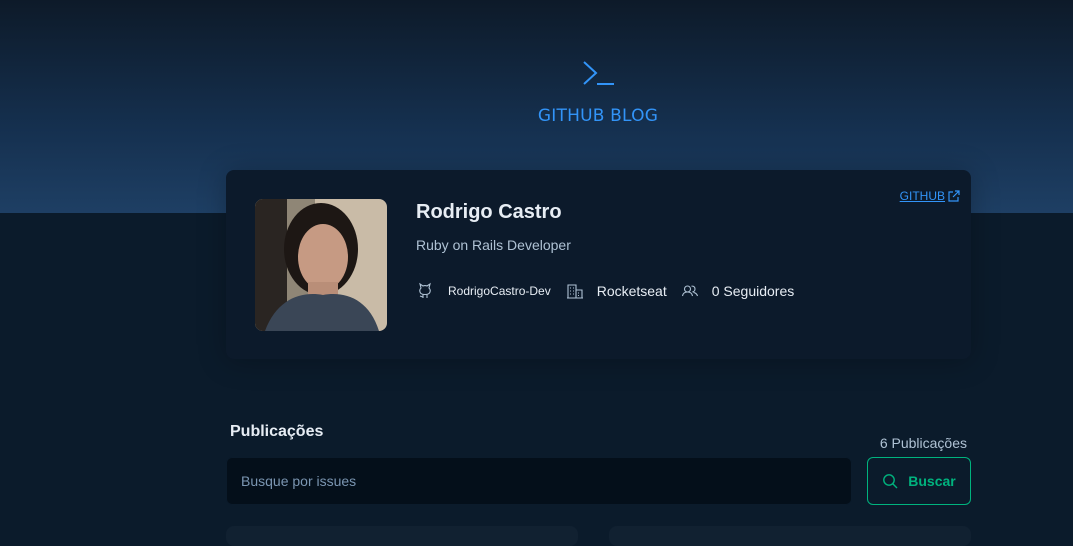 This screenshot has height=546, width=1073. I want to click on meta-followers: 0 Seguidores, so click(738, 291).